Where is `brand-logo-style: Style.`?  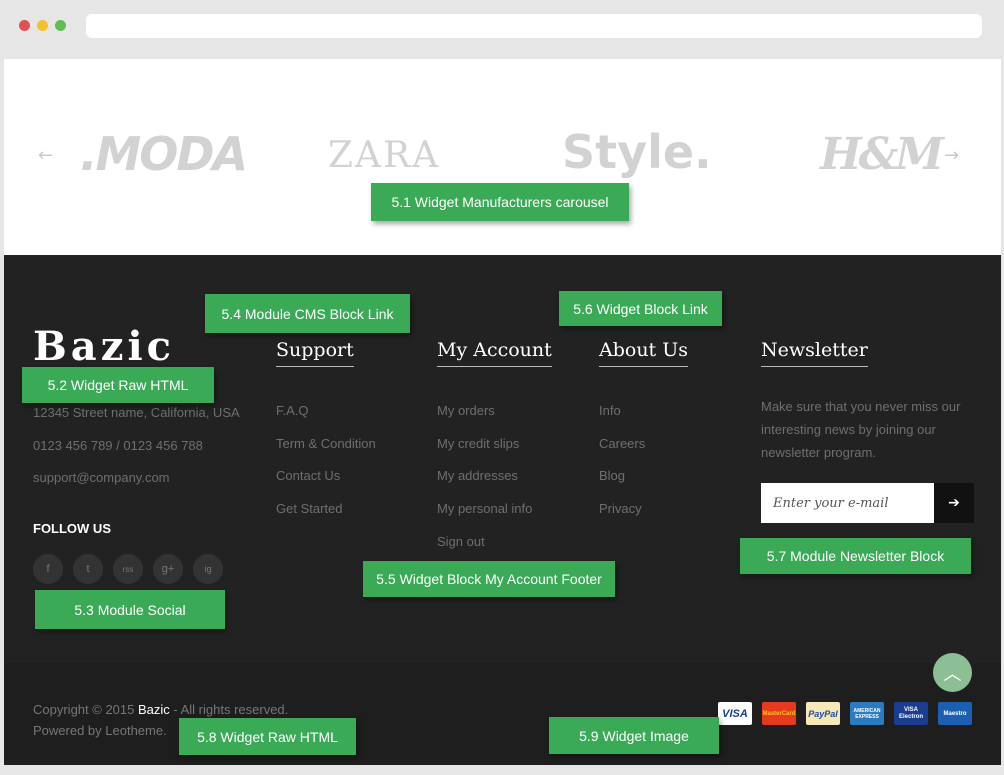 brand-logo-style: Style. is located at coordinates (637, 152).